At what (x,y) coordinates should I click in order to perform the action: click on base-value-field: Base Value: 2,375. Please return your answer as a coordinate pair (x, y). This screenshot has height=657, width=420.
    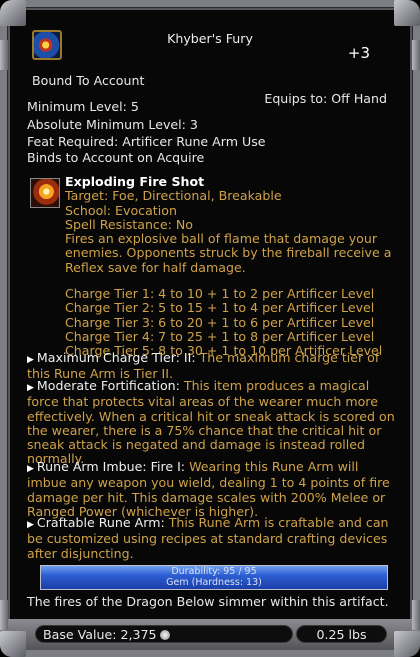
    Looking at the image, I should click on (164, 634).